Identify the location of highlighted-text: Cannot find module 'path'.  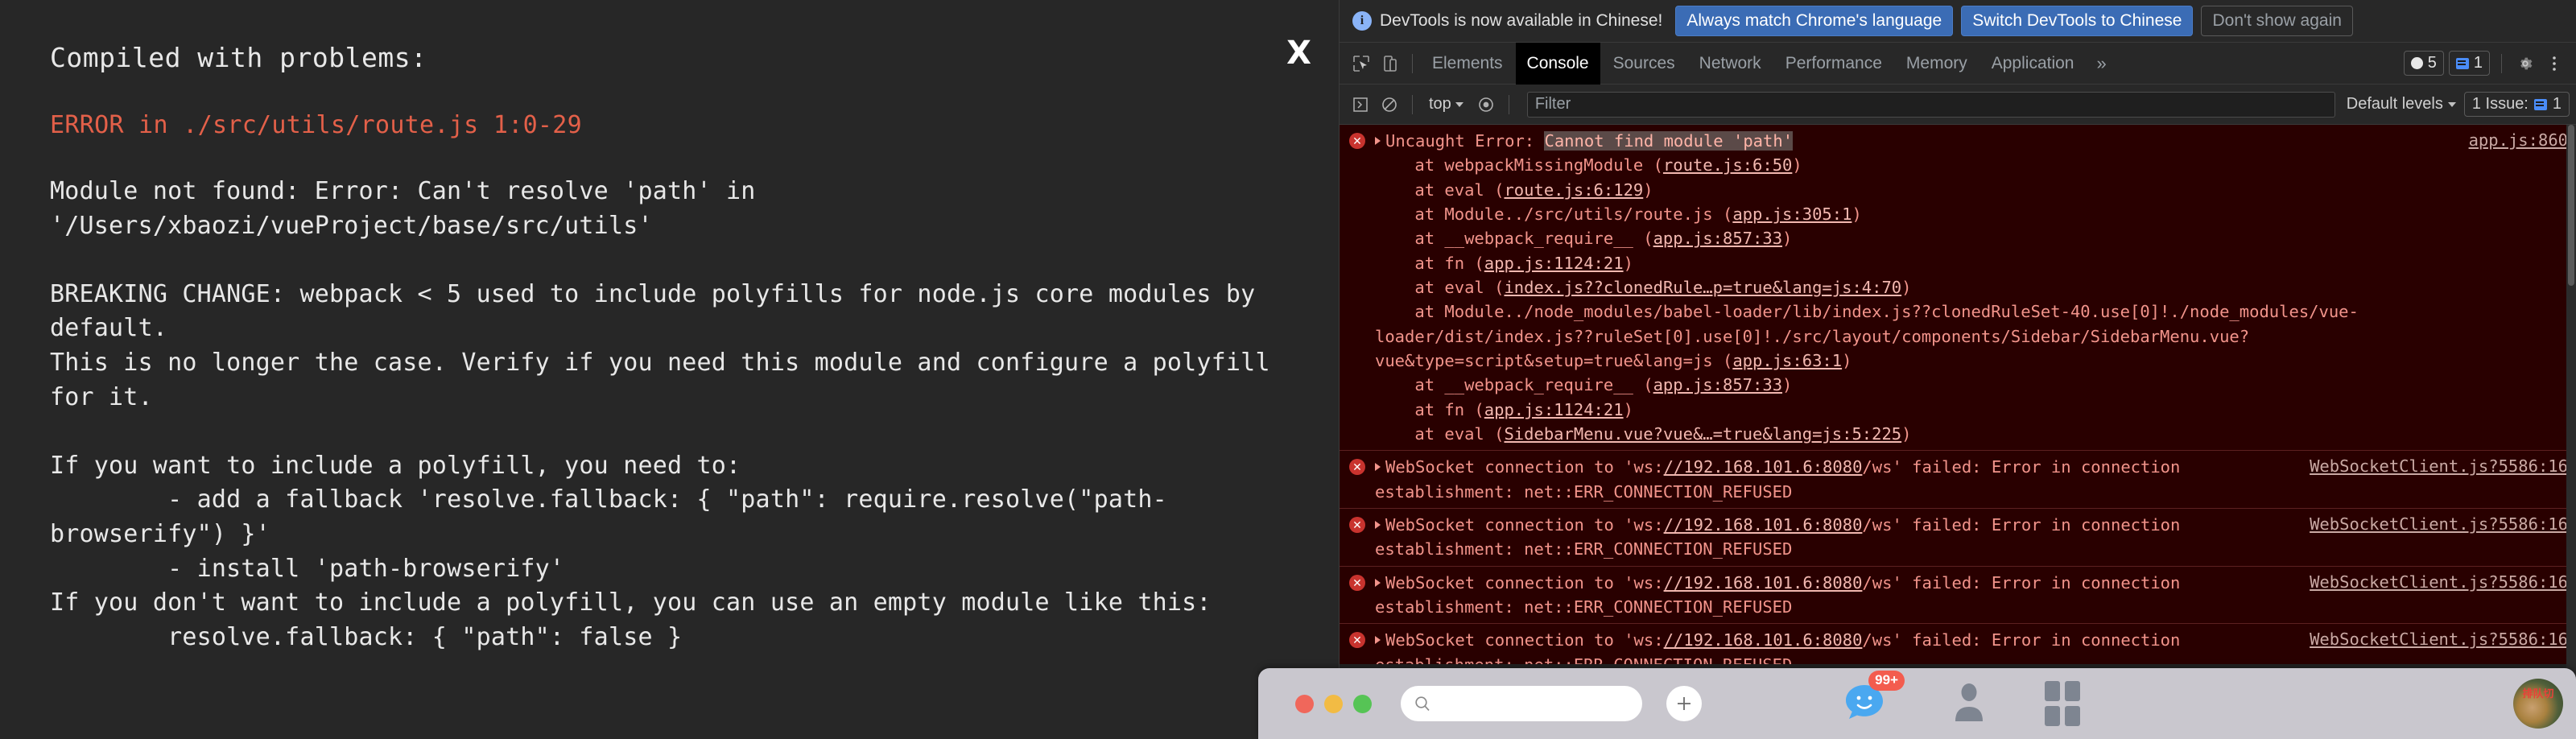
(1669, 141).